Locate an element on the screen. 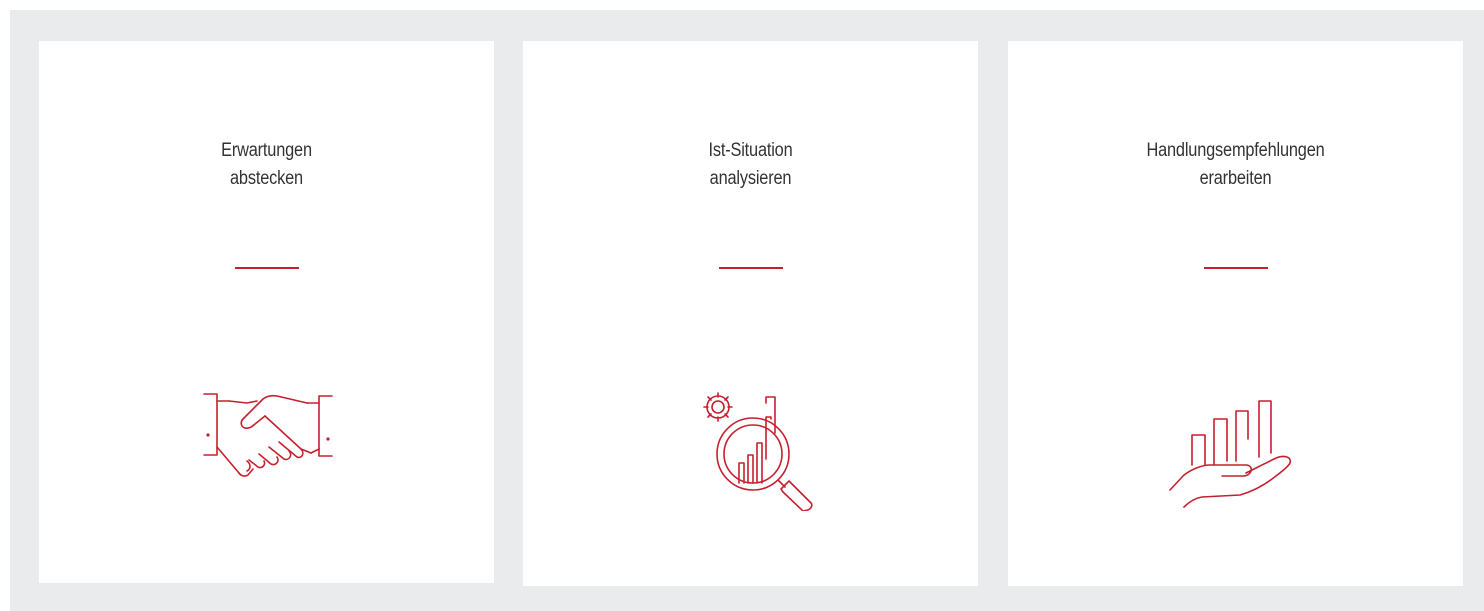 The height and width of the screenshot is (611, 1484). step-title: Handlungsempfehlungen erarbeiten is located at coordinates (1235, 164).